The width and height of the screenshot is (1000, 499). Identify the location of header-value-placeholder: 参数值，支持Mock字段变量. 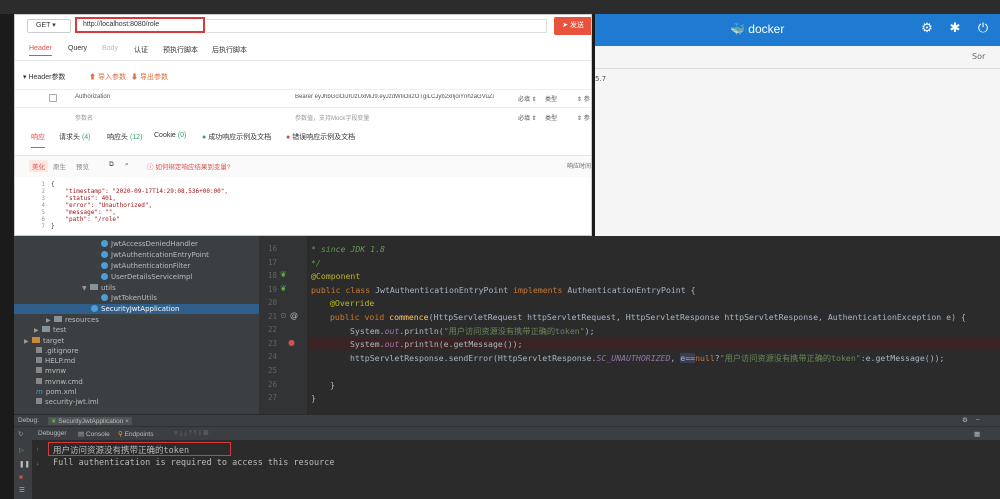
(332, 117).